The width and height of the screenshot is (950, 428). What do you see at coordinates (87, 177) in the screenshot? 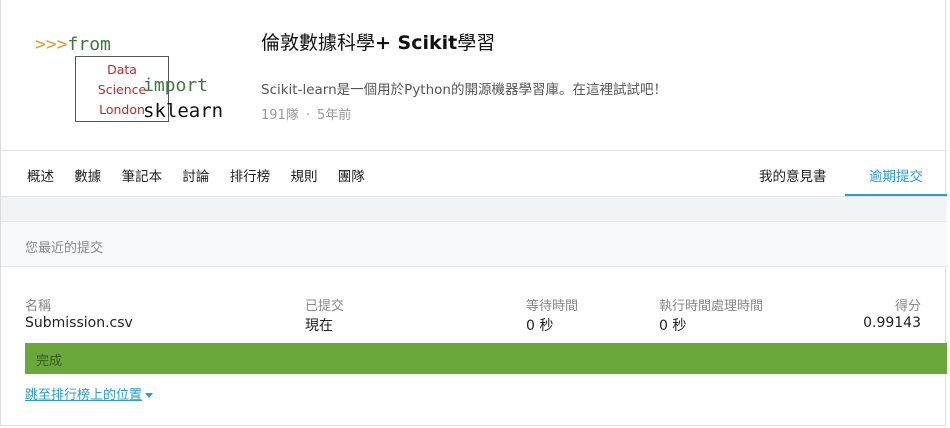
I see `tab-data: 數據` at bounding box center [87, 177].